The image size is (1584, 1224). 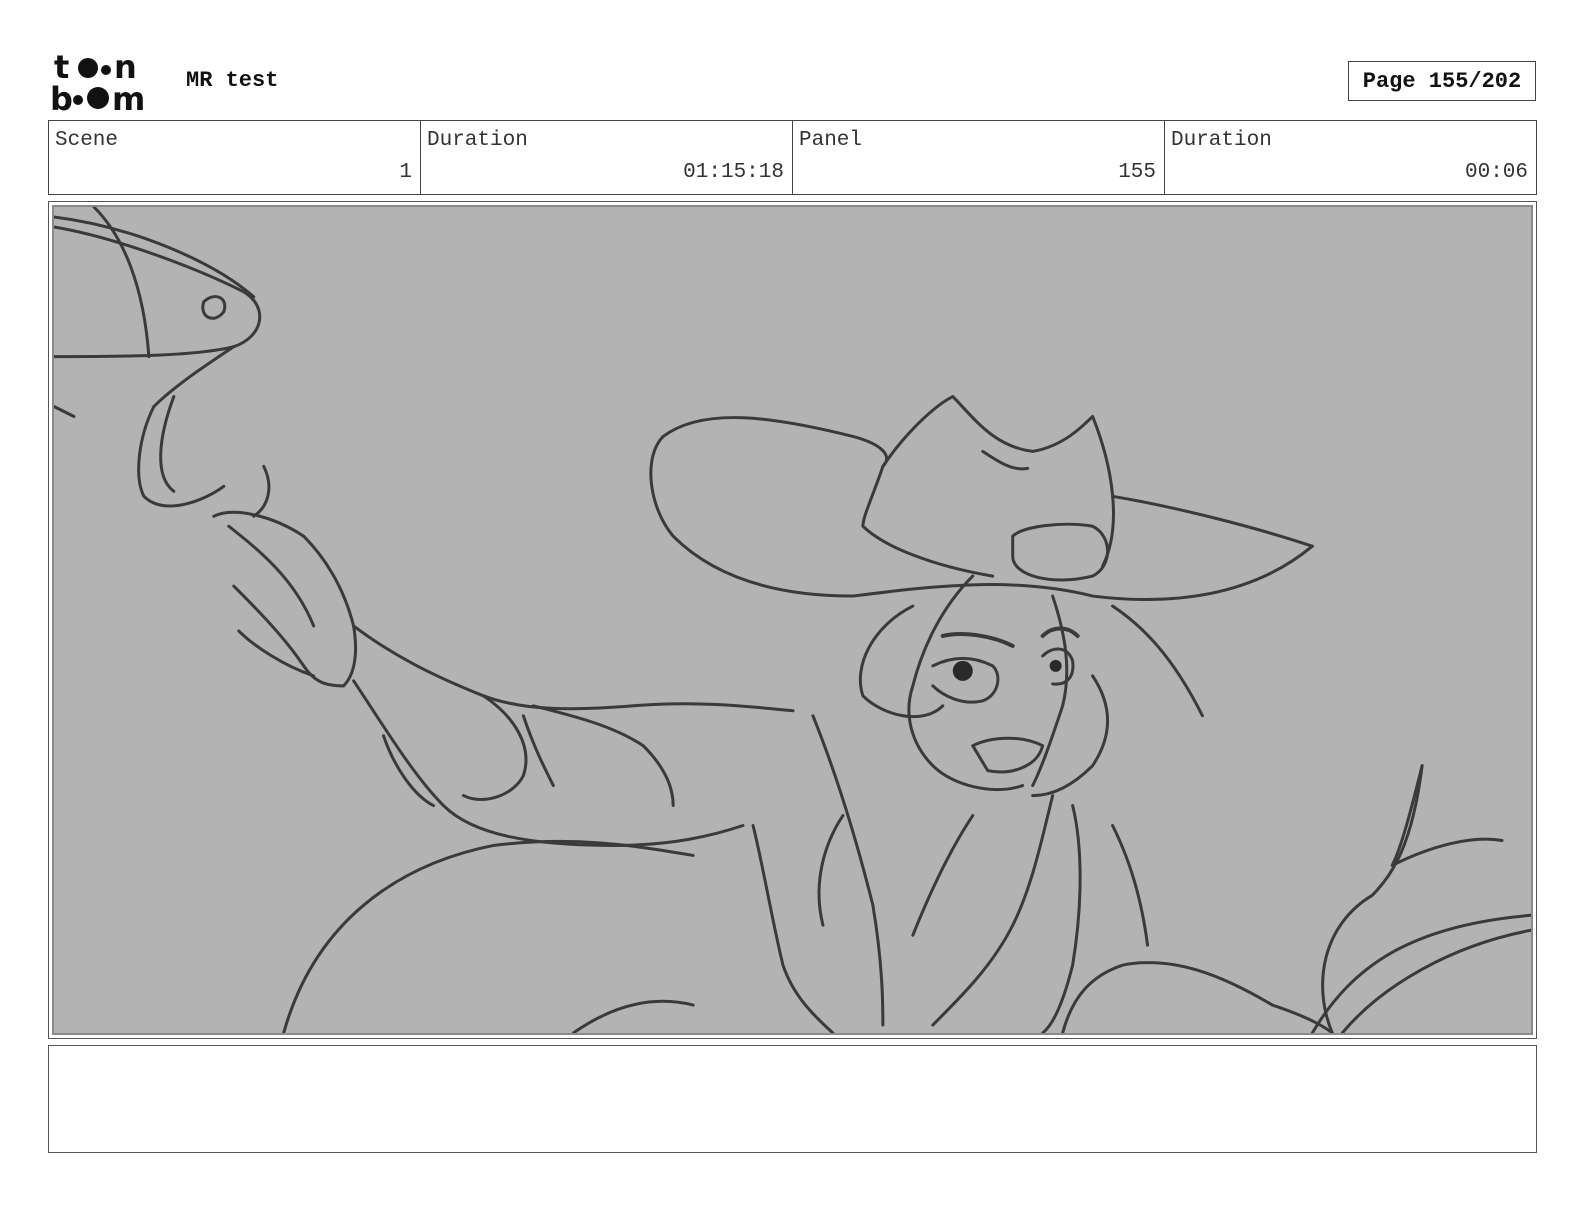 I want to click on scene-label: Scene, so click(x=87, y=140).